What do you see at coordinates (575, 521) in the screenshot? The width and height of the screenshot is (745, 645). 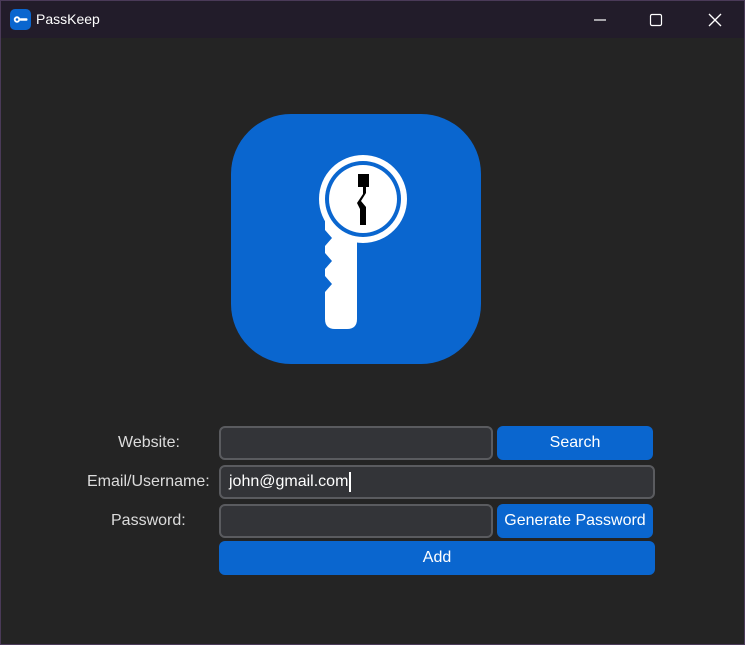 I see `generate-password-button: Generate Password` at bounding box center [575, 521].